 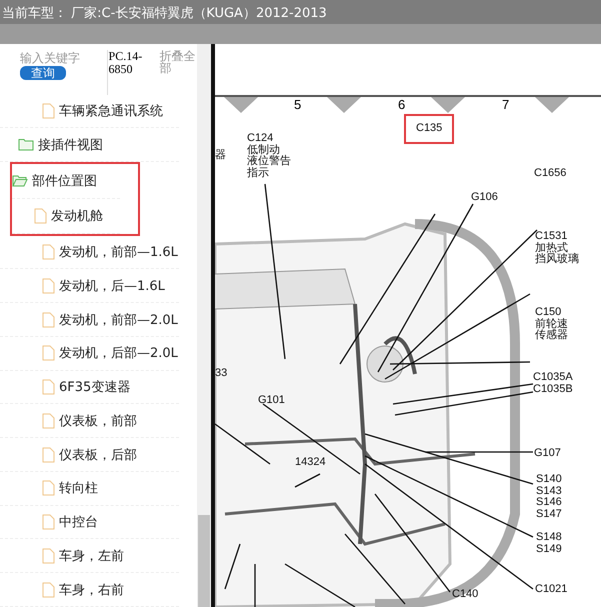 What do you see at coordinates (298, 104) in the screenshot?
I see `column-number: 5` at bounding box center [298, 104].